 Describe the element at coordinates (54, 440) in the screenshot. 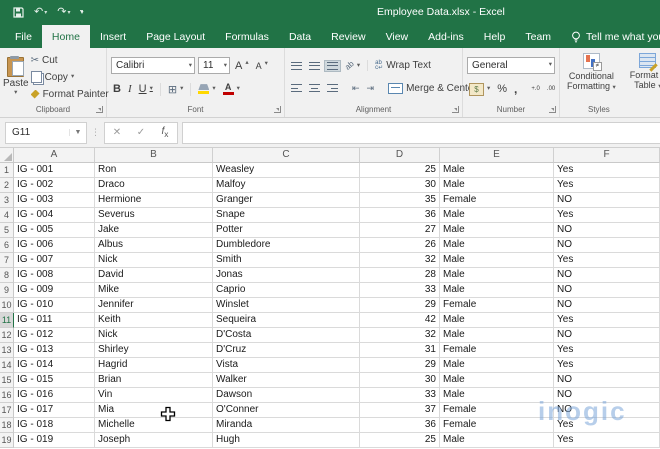

I see `cell-a19: IG - 019` at that location.